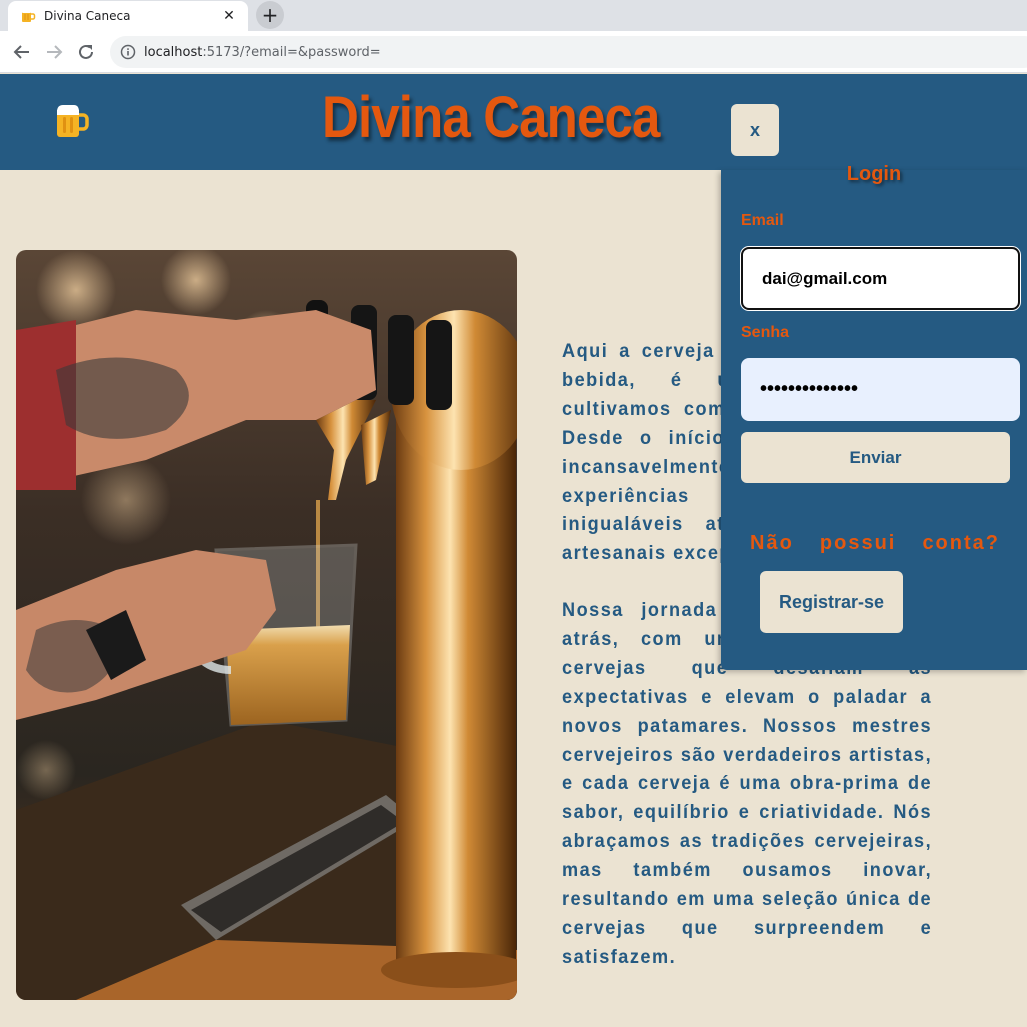 The width and height of the screenshot is (1027, 1027). What do you see at coordinates (762, 220) in the screenshot?
I see `email-label: Email` at bounding box center [762, 220].